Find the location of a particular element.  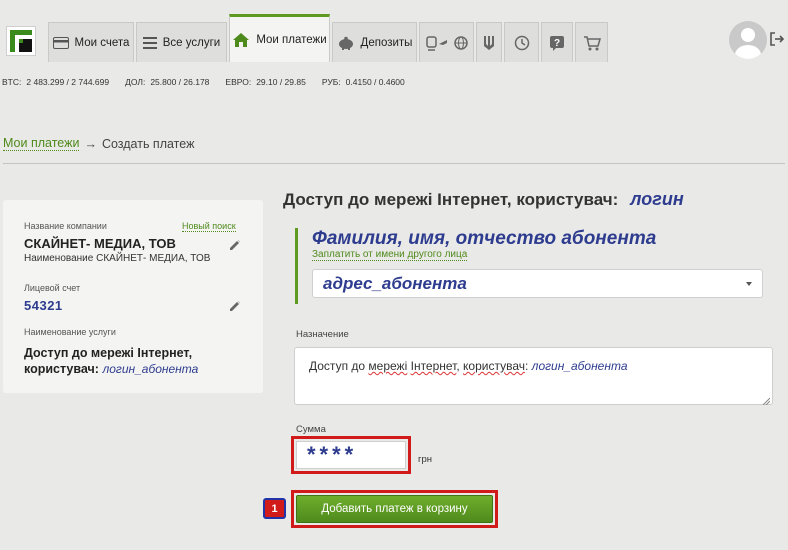

tab-label: Депозиты is located at coordinates (386, 42).